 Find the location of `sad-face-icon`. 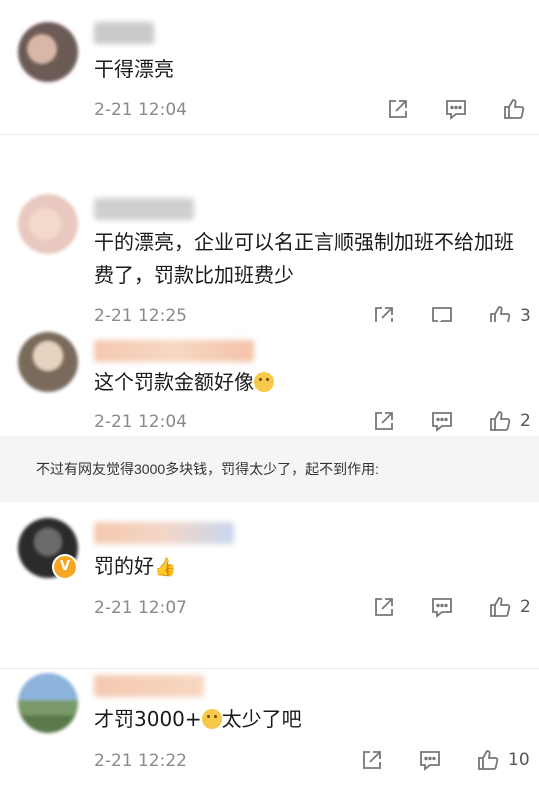

sad-face-icon is located at coordinates (264, 382).